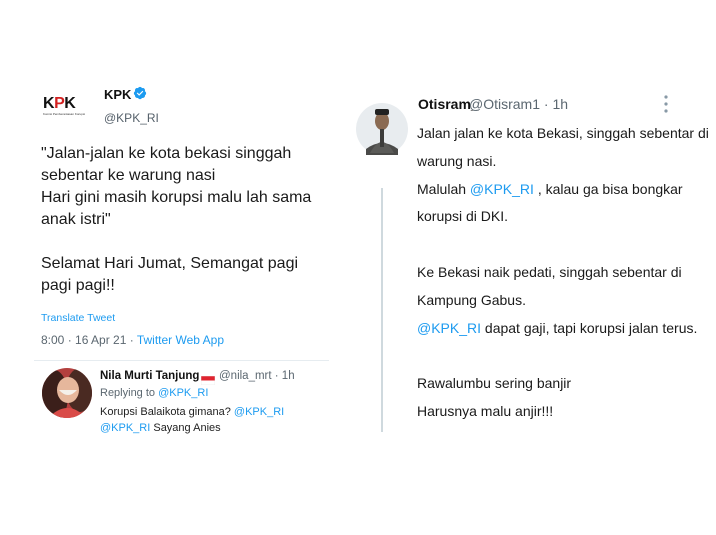  What do you see at coordinates (176, 197) in the screenshot?
I see `tweet-line: Hari gini masih korupsi malu lah sama` at bounding box center [176, 197].